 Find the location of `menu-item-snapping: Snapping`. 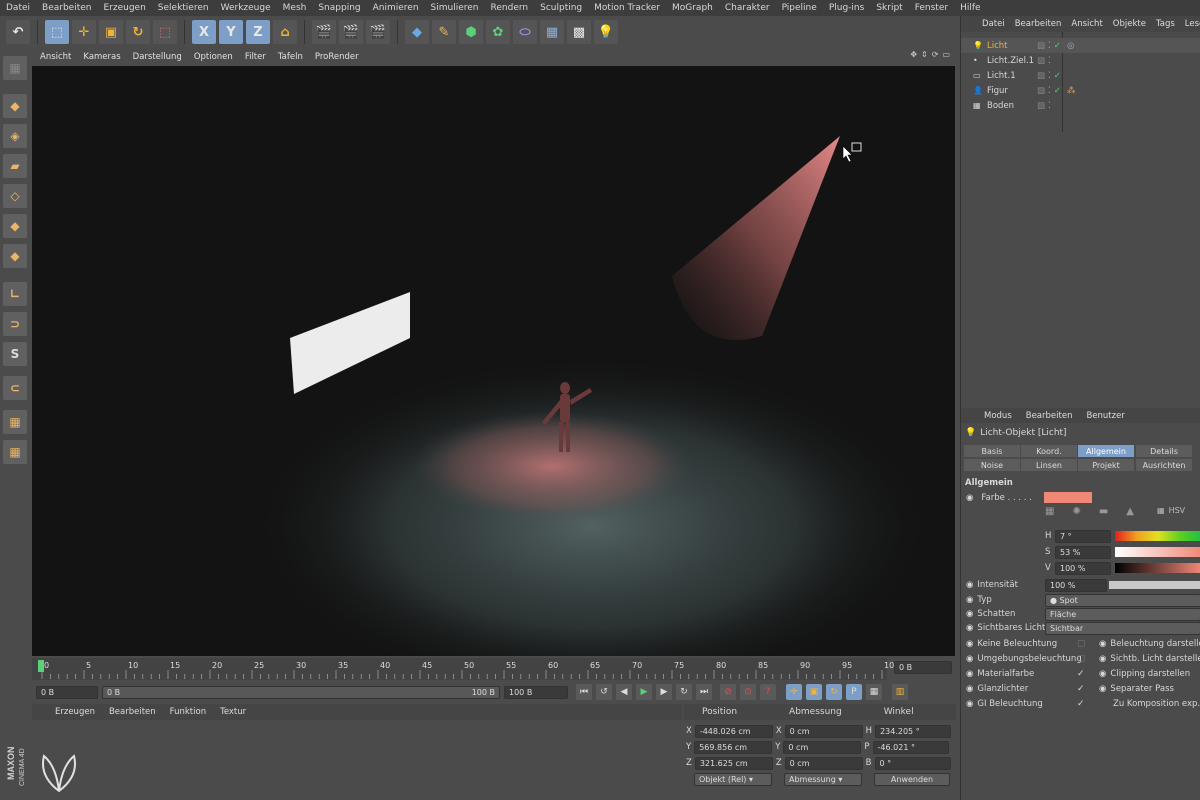

menu-item-snapping: Snapping is located at coordinates (339, 8).